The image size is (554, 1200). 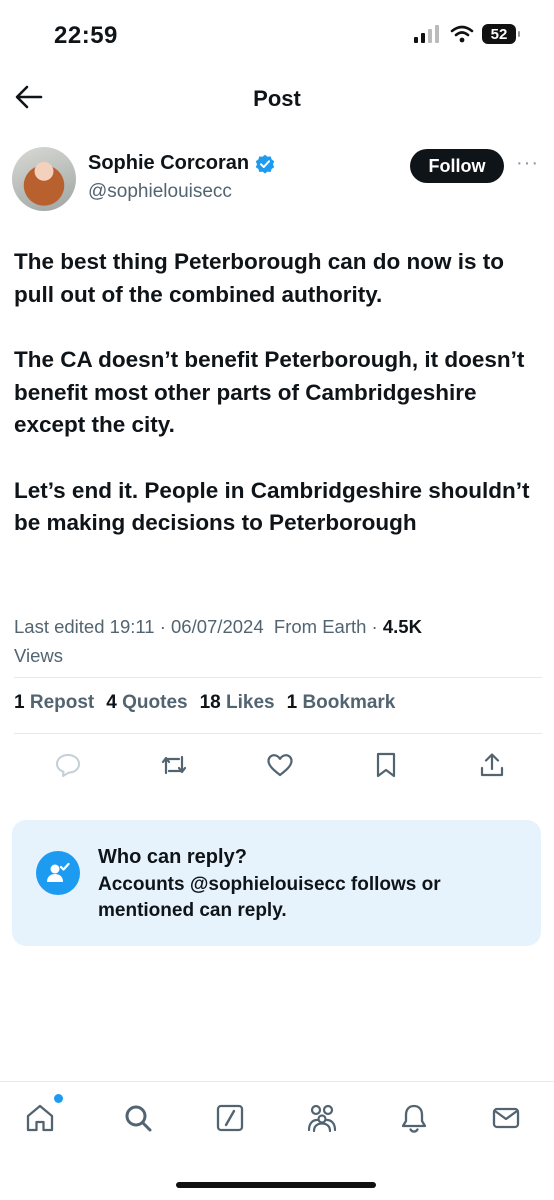 I want to click on edited-timestamp: Last edited 19:11 · 06/07/2024, so click(x=139, y=626).